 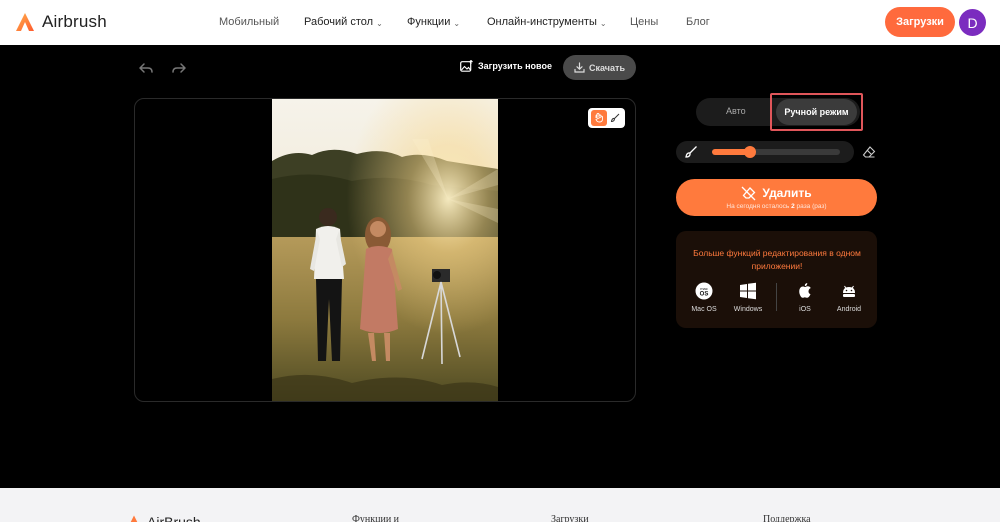 What do you see at coordinates (805, 290) in the screenshot?
I see `apple-icon` at bounding box center [805, 290].